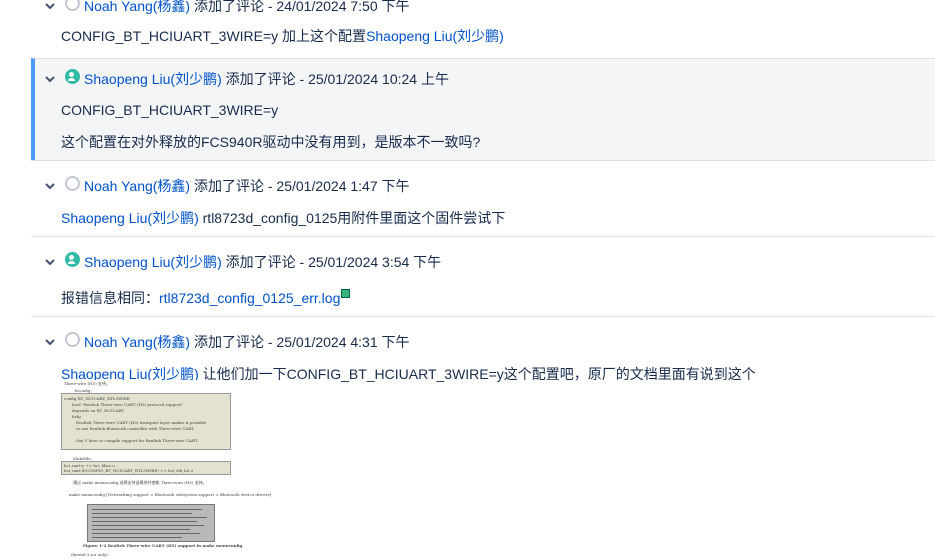 The width and height of the screenshot is (935, 559). What do you see at coordinates (337, 79) in the screenshot?
I see `comment-meta: 添加了评论 - 25/01/2024 10:24 上午` at bounding box center [337, 79].